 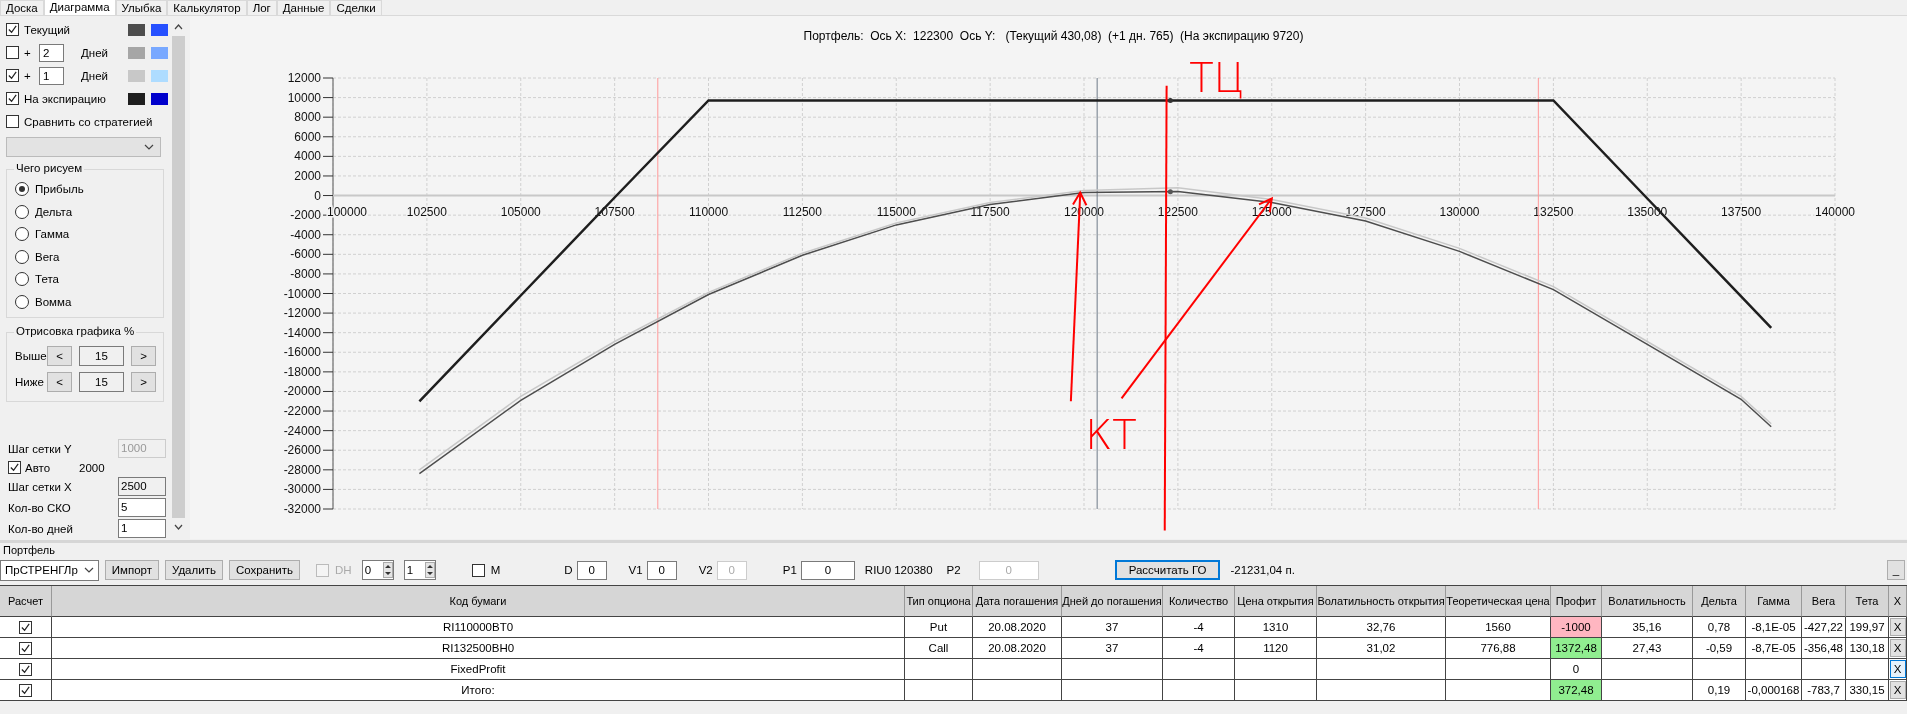 I want to click on tab: Сделки, so click(x=356, y=7).